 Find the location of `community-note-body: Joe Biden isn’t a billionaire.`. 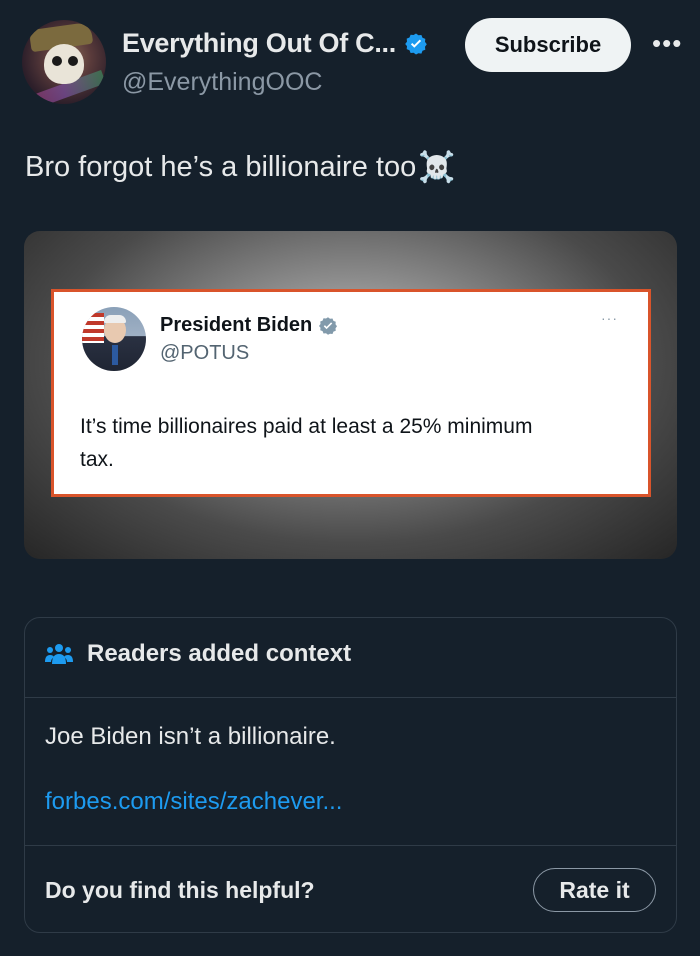

community-note-body: Joe Biden isn’t a billionaire. is located at coordinates (190, 736).